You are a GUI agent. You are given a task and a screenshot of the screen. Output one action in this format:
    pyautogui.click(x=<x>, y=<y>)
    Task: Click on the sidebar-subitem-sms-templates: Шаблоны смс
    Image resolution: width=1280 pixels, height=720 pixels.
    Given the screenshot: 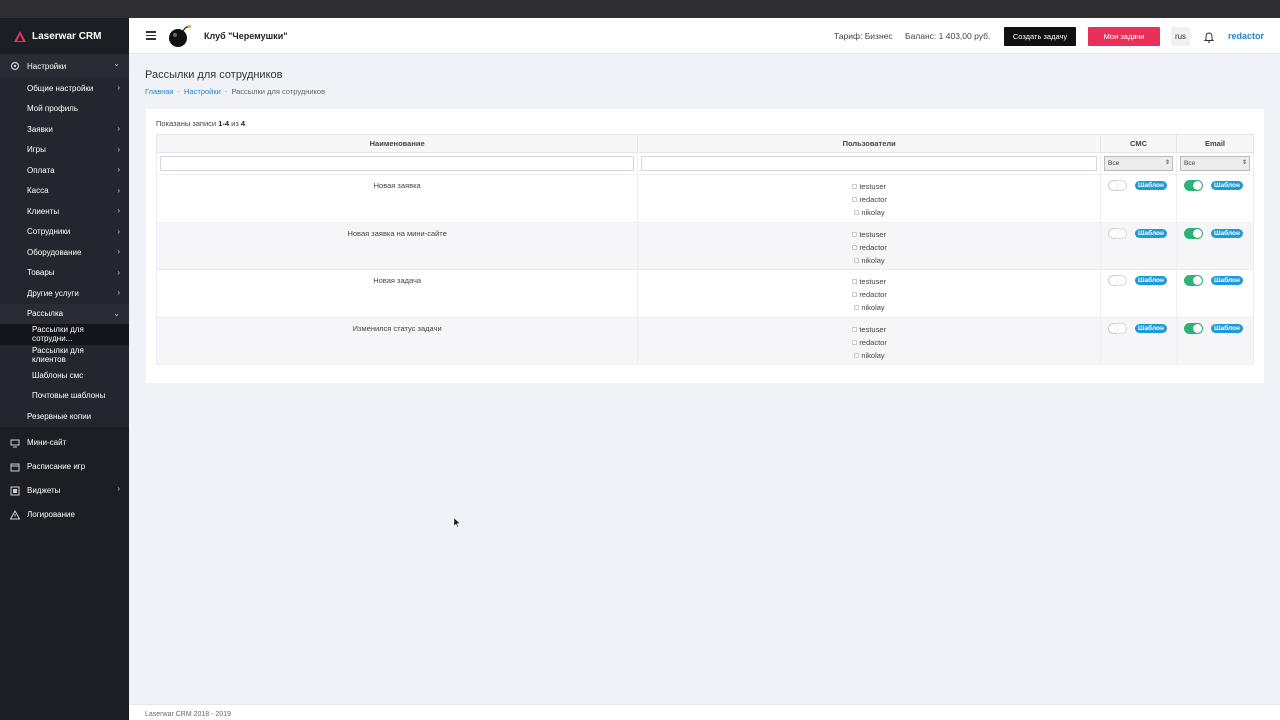 What is the action you would take?
    pyautogui.click(x=64, y=375)
    